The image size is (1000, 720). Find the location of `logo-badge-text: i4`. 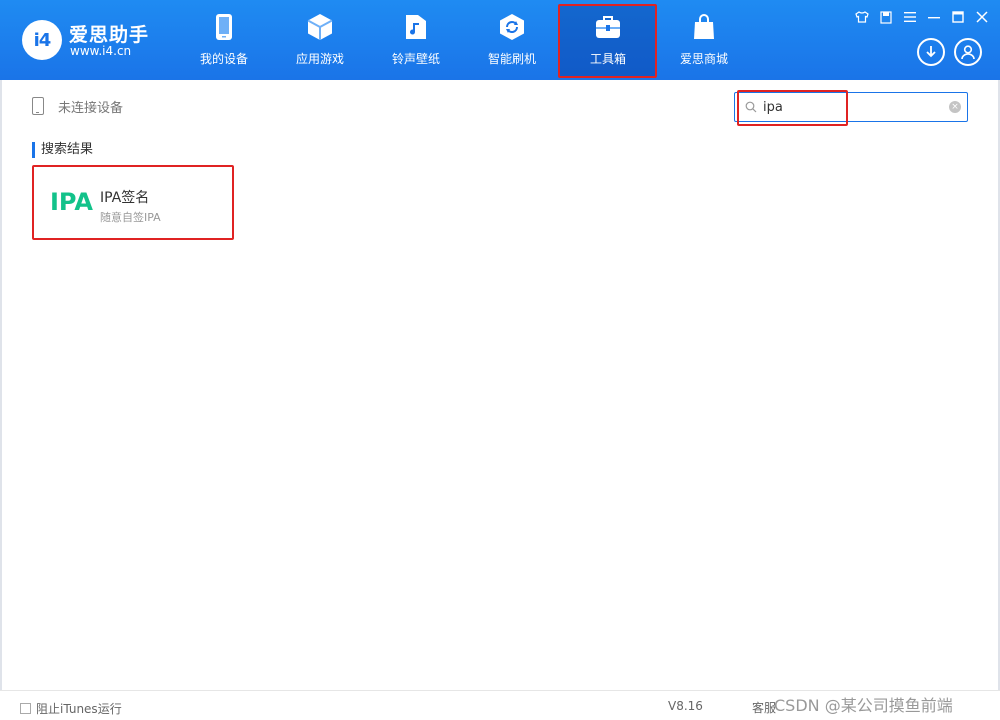

logo-badge-text: i4 is located at coordinates (42, 40).